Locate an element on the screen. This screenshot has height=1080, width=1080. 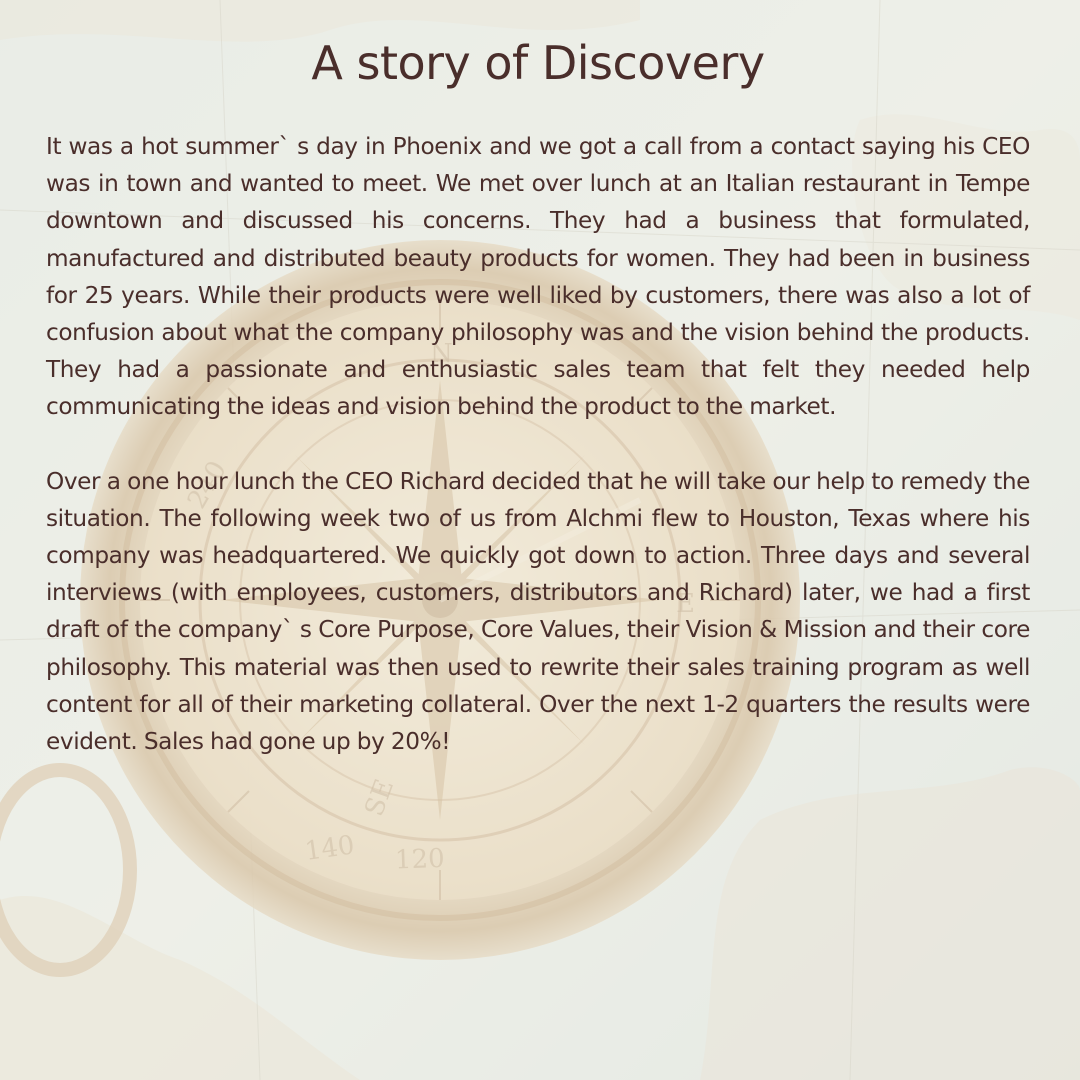
page-title: A story of Discovery is located at coordinates (538, 63).